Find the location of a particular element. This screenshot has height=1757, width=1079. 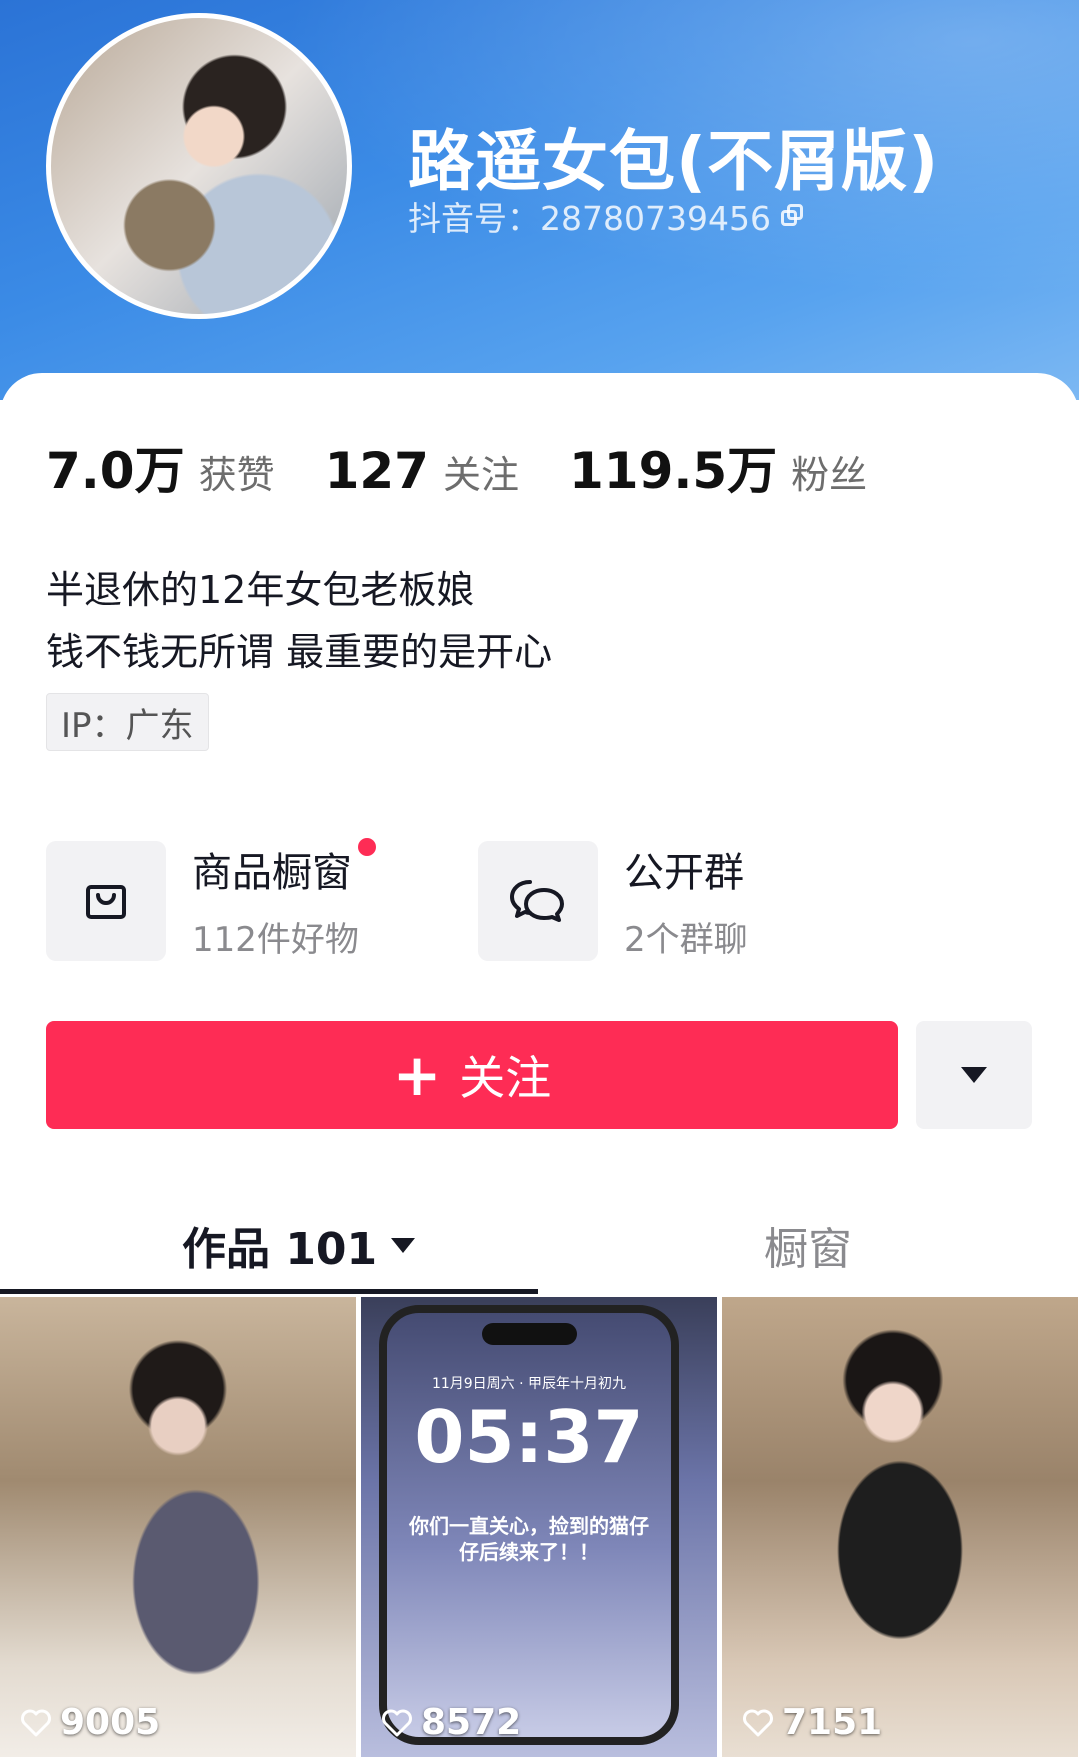

public-group-count: 2个群聊 is located at coordinates (686, 940).